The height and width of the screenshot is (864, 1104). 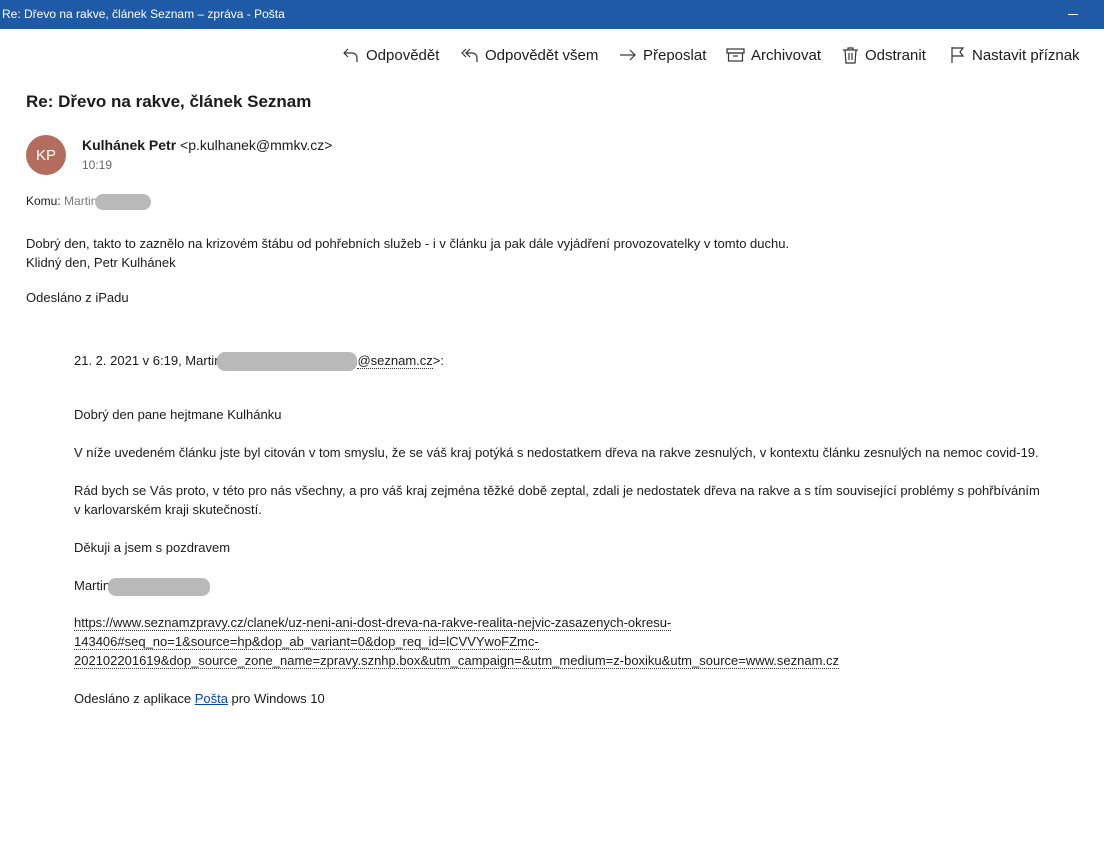 What do you see at coordinates (438, 360) in the screenshot?
I see `quoted-header-end: >:` at bounding box center [438, 360].